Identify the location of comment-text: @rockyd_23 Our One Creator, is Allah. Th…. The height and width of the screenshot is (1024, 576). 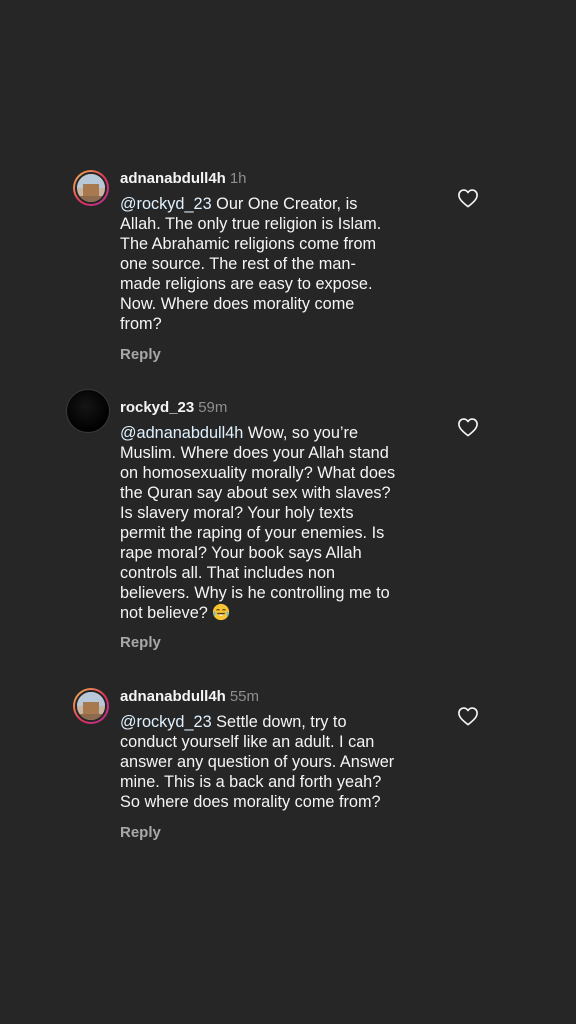
(280, 264).